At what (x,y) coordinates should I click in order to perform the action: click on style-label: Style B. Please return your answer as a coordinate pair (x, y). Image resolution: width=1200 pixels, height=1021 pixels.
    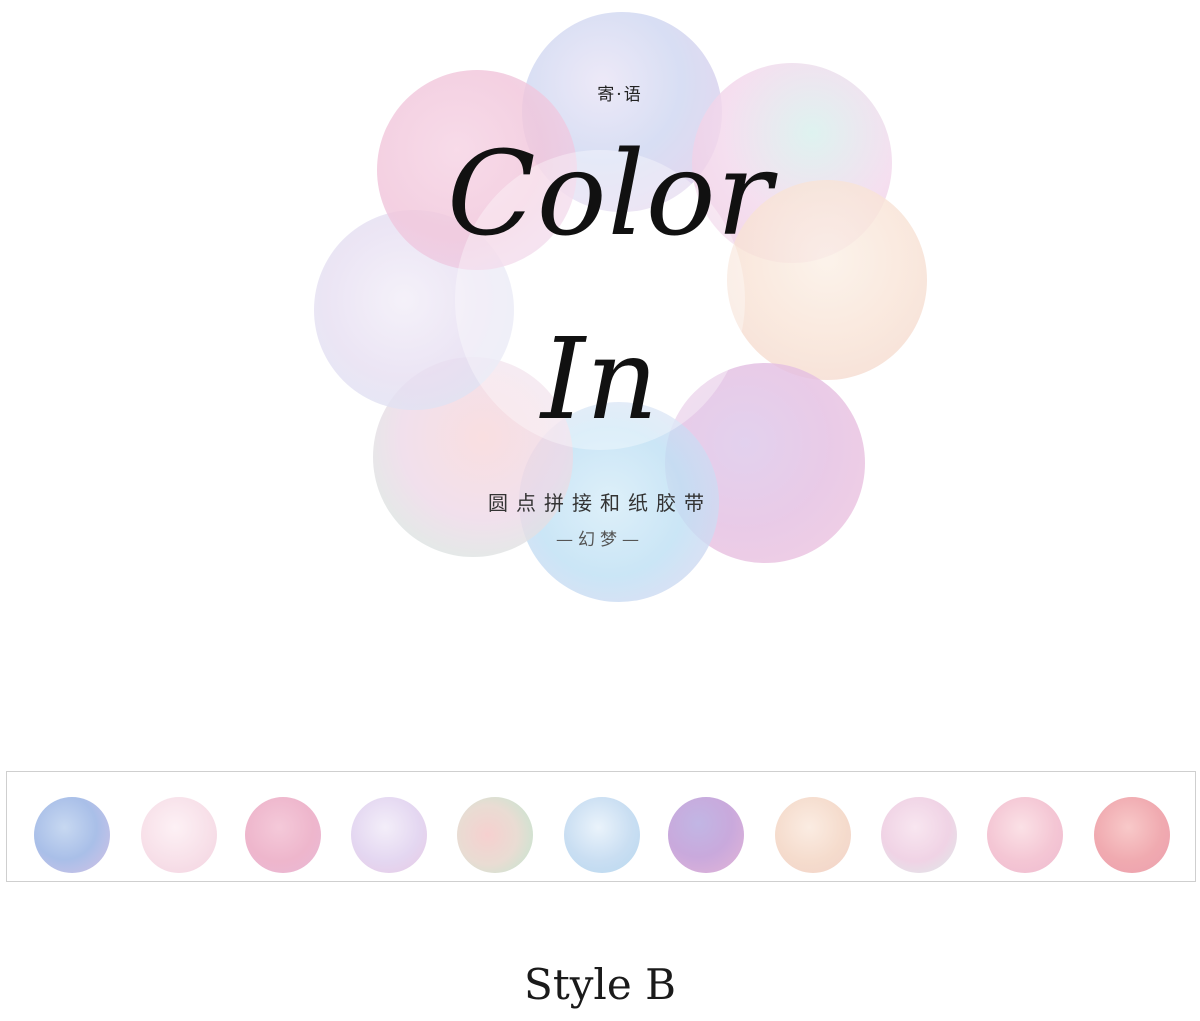
    Looking at the image, I should click on (600, 984).